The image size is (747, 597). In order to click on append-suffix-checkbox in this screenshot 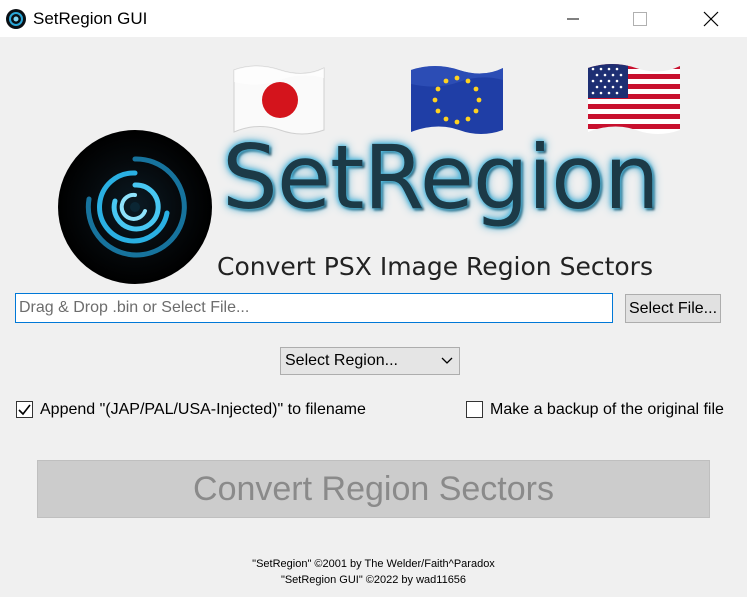, I will do `click(24, 409)`.